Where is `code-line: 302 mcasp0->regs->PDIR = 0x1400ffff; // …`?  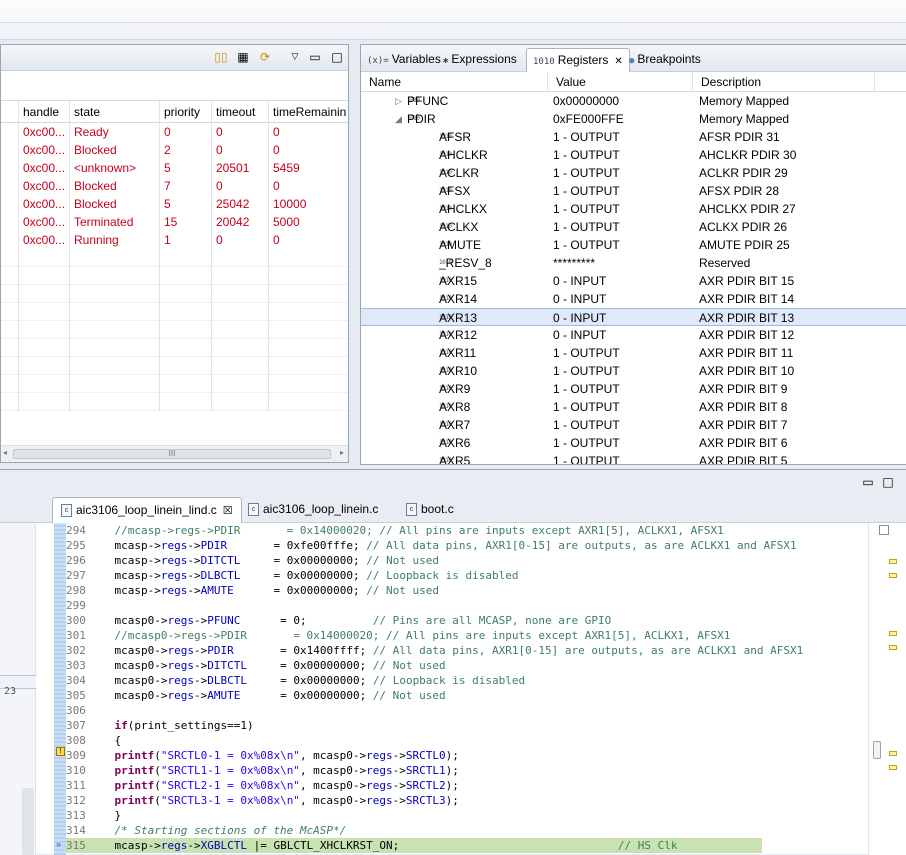
code-line: 302 mcasp0->regs->PDIR = 0x1400ffff; // … is located at coordinates (466, 650).